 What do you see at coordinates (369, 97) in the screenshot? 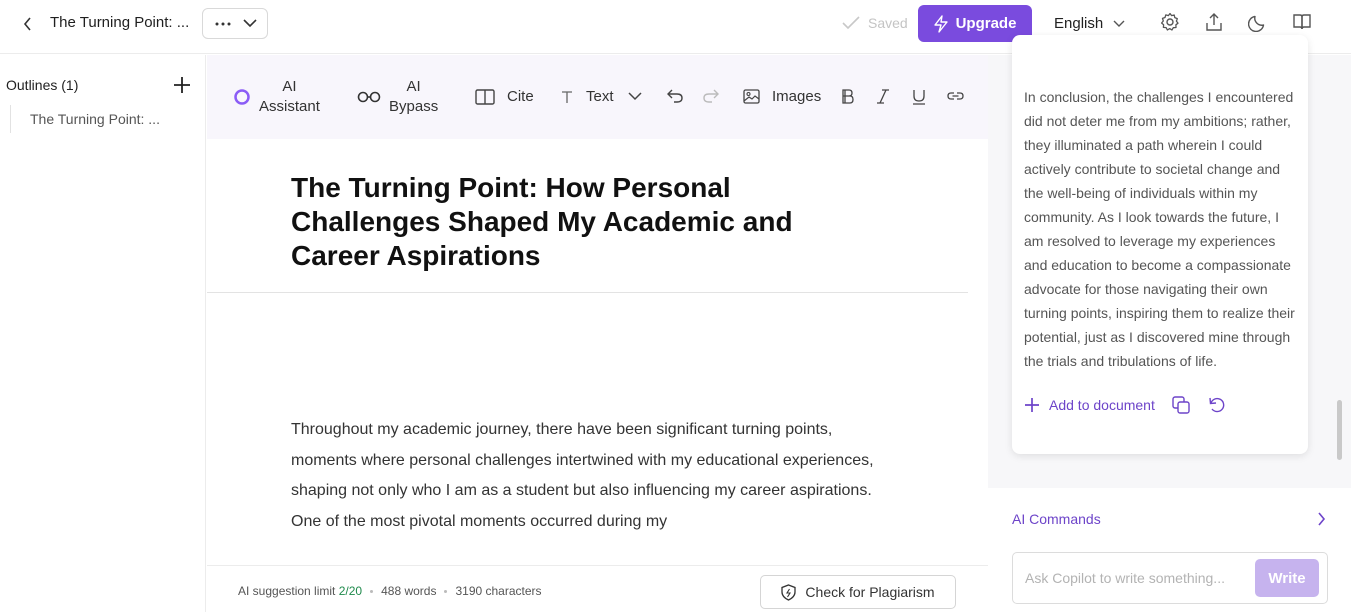
I see `glasses-icon` at bounding box center [369, 97].